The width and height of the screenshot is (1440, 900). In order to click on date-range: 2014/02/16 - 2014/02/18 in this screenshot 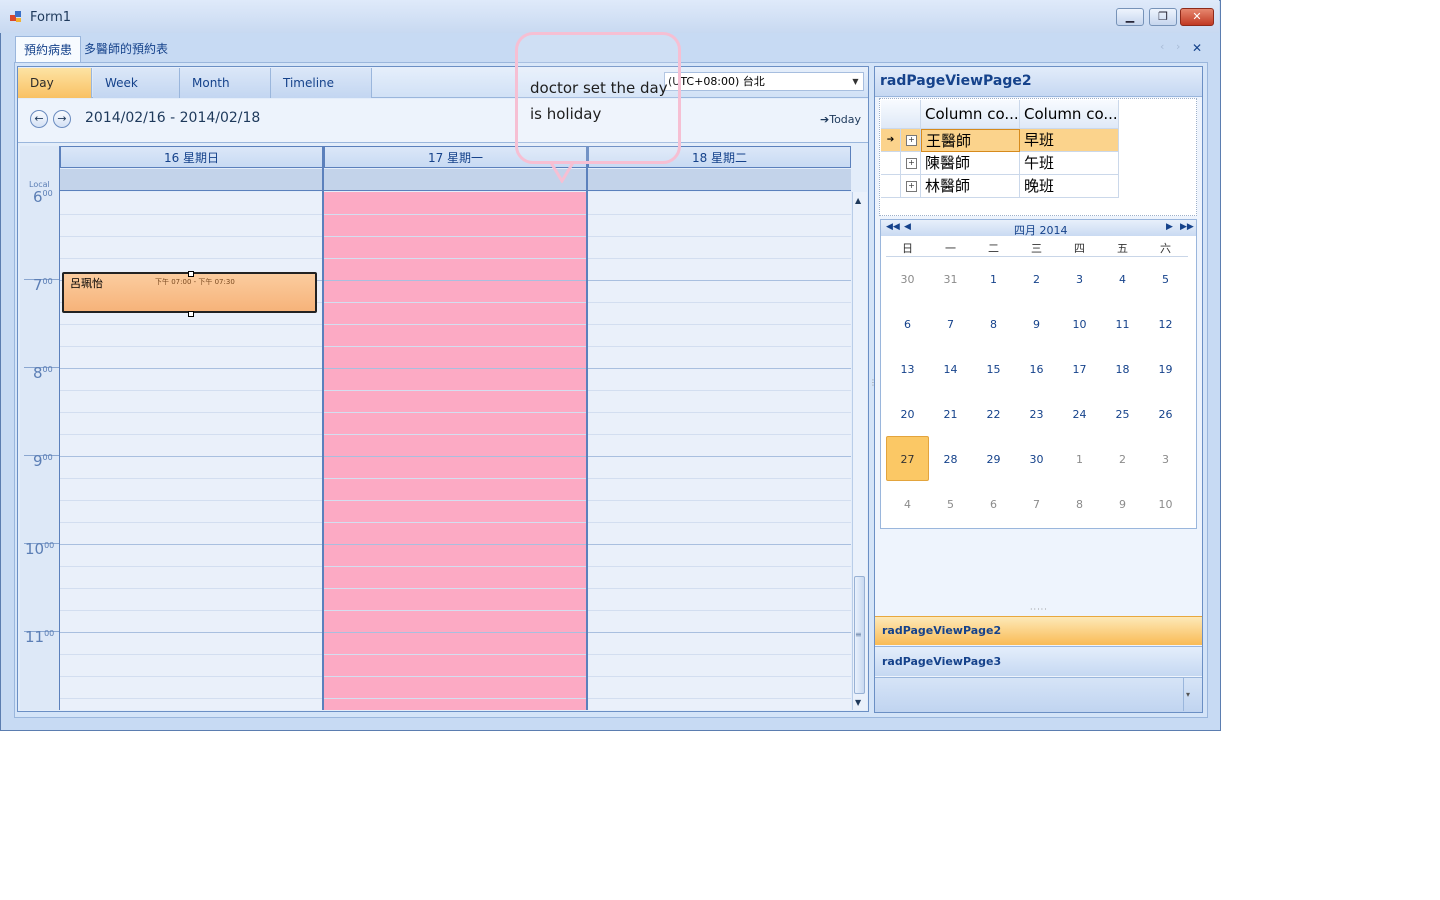, I will do `click(173, 118)`.